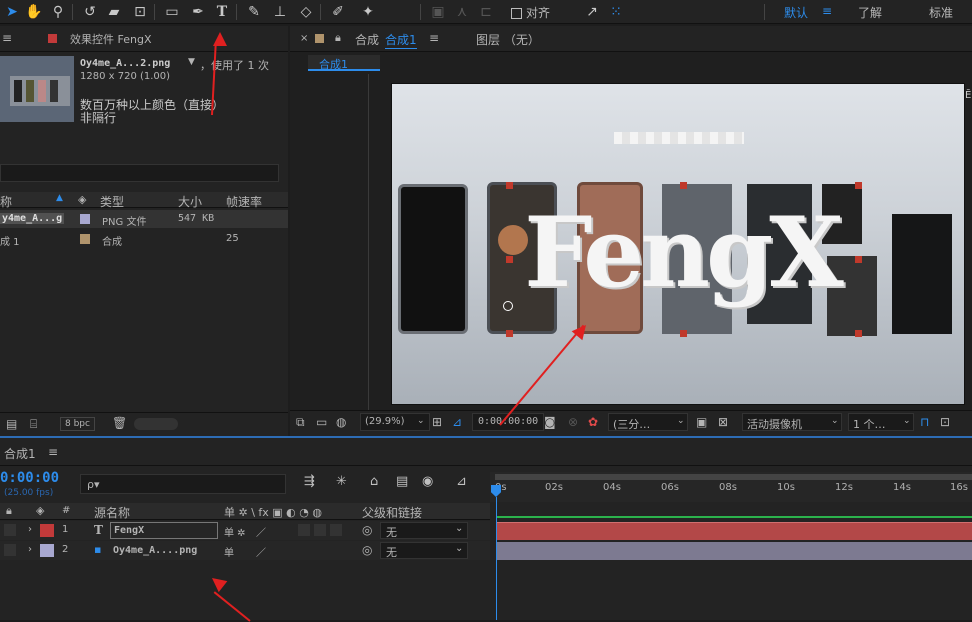  What do you see at coordinates (112, 512) in the screenshot?
I see `column-source-name: 源名称` at bounding box center [112, 512].